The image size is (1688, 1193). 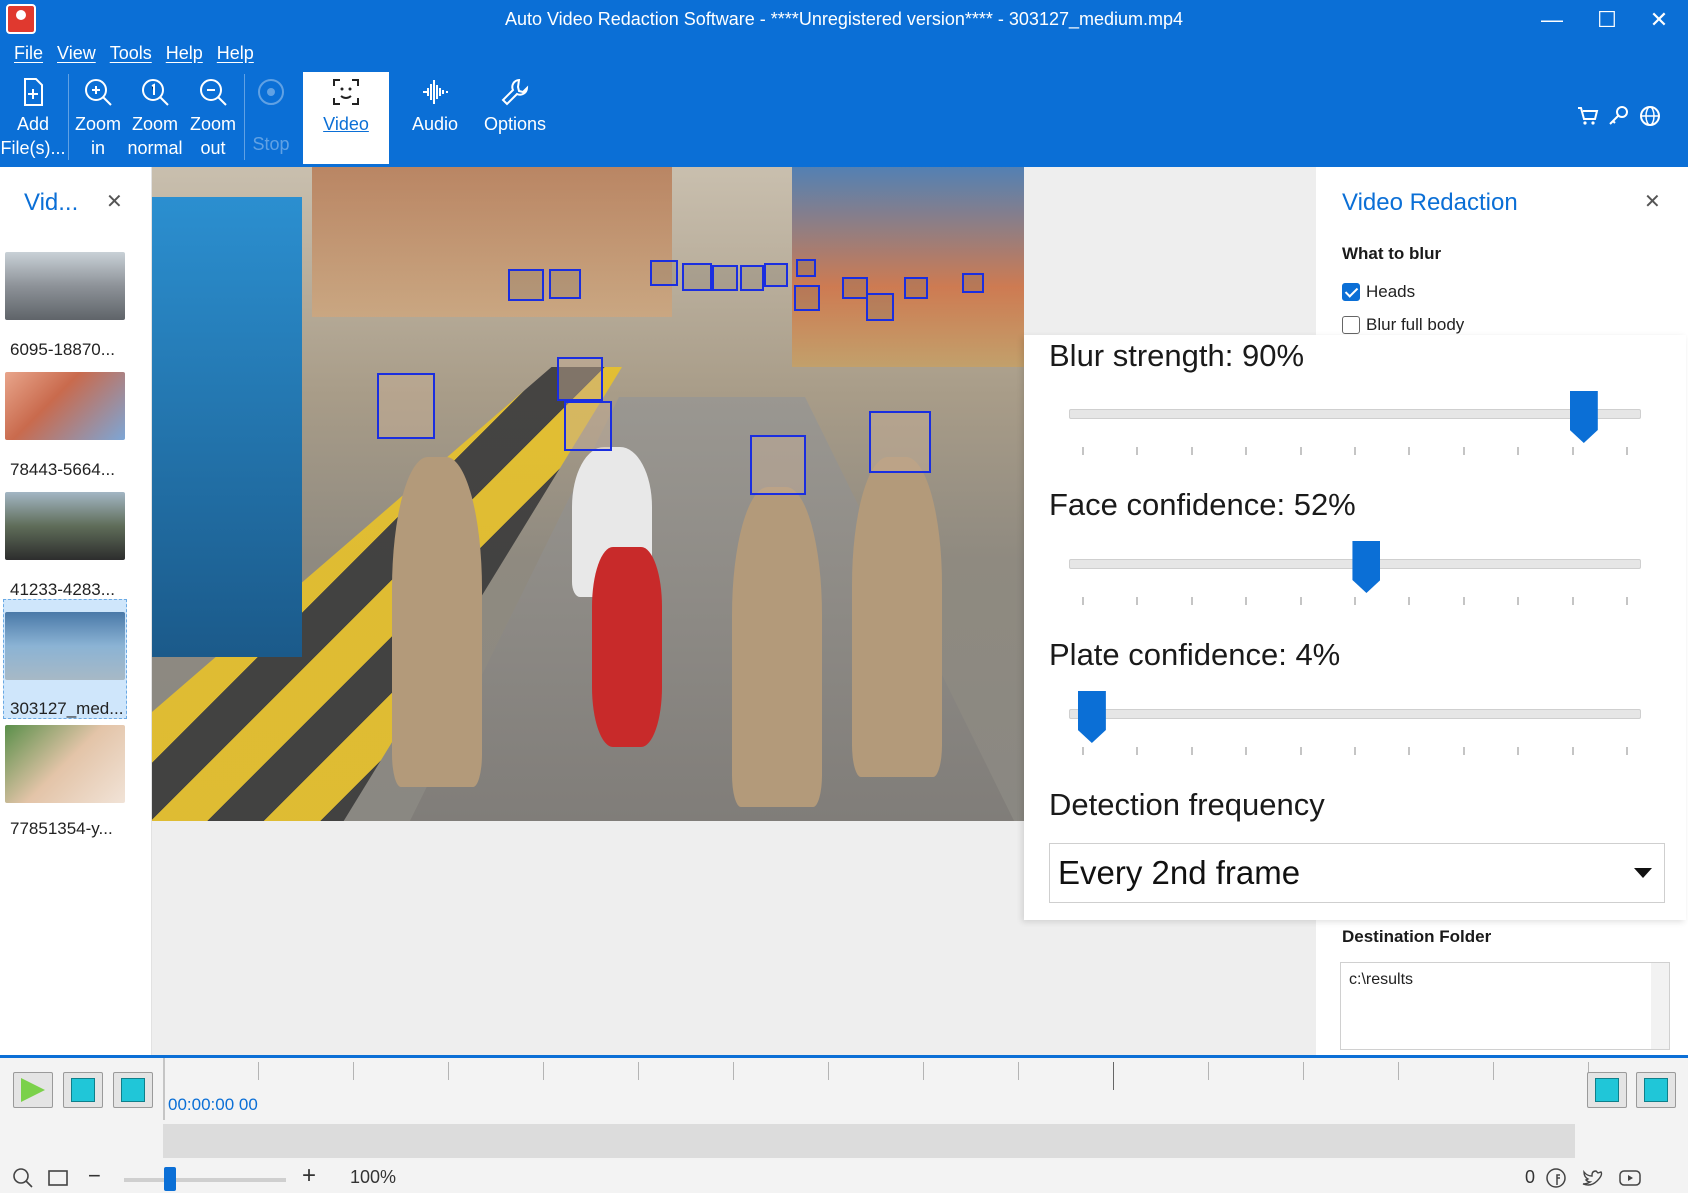 I want to click on skip-forward-icon, so click(x=1656, y=1090).